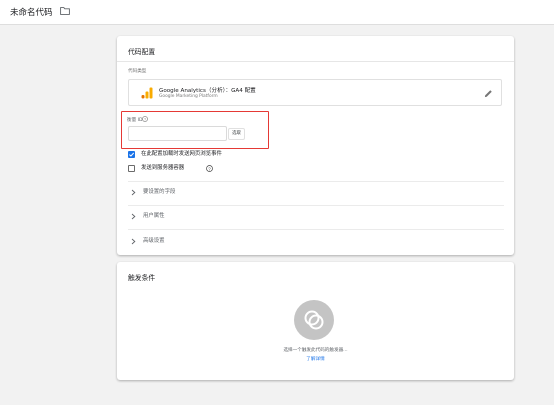  Describe the element at coordinates (142, 278) in the screenshot. I see `triggering-header: 触发条件` at that location.